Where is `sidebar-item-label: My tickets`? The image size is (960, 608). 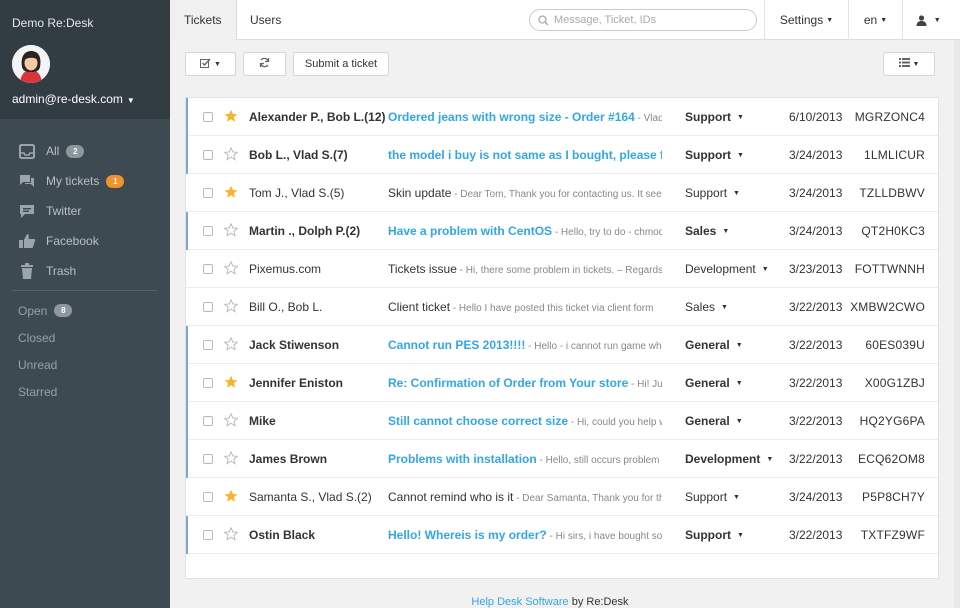 sidebar-item-label: My tickets is located at coordinates (73, 181).